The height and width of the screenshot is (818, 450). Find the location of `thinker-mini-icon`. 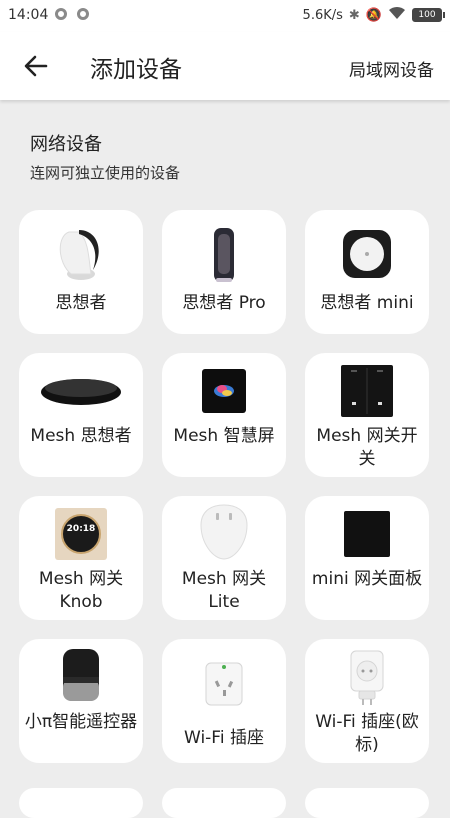

thinker-mini-icon is located at coordinates (367, 254).